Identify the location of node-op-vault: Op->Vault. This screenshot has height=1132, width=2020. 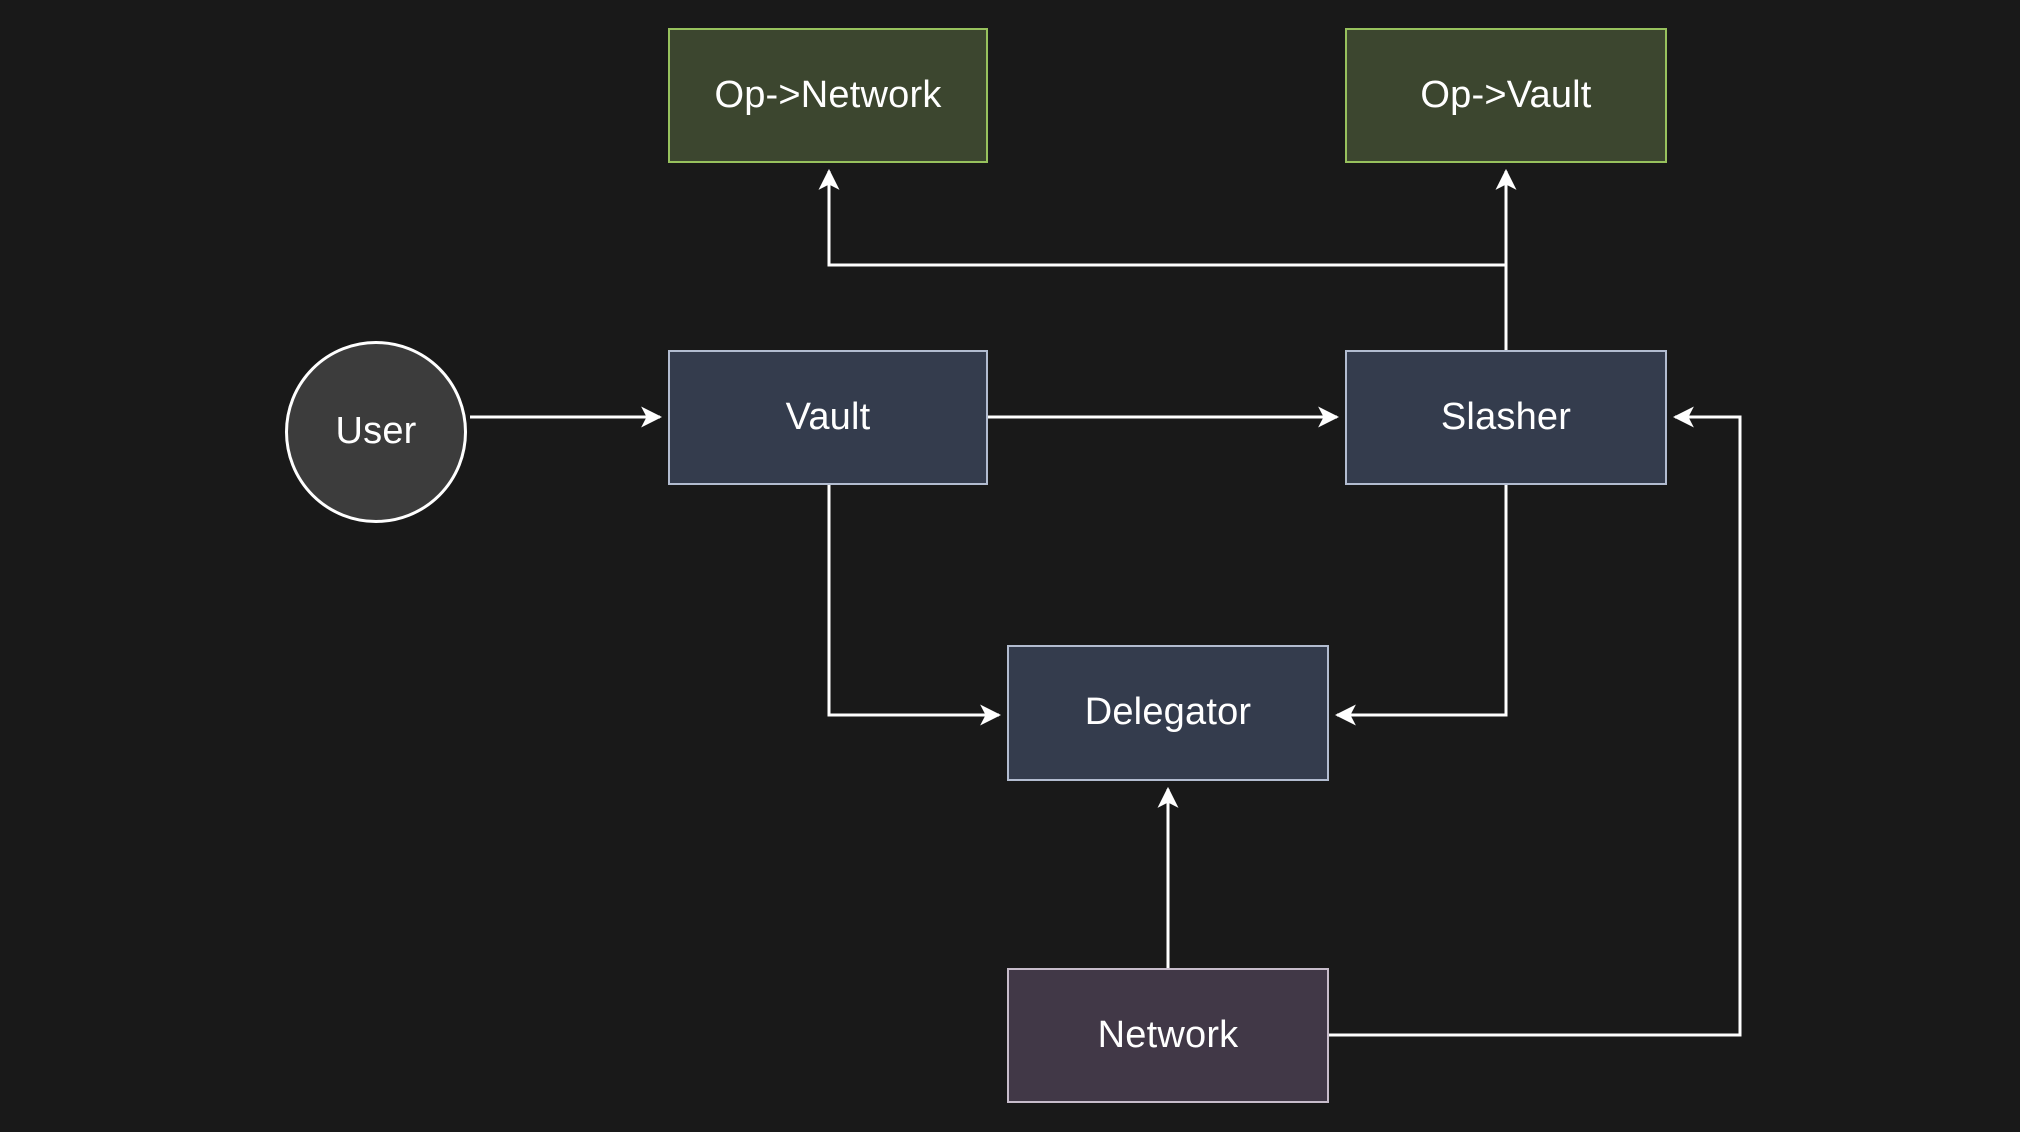
(1506, 95).